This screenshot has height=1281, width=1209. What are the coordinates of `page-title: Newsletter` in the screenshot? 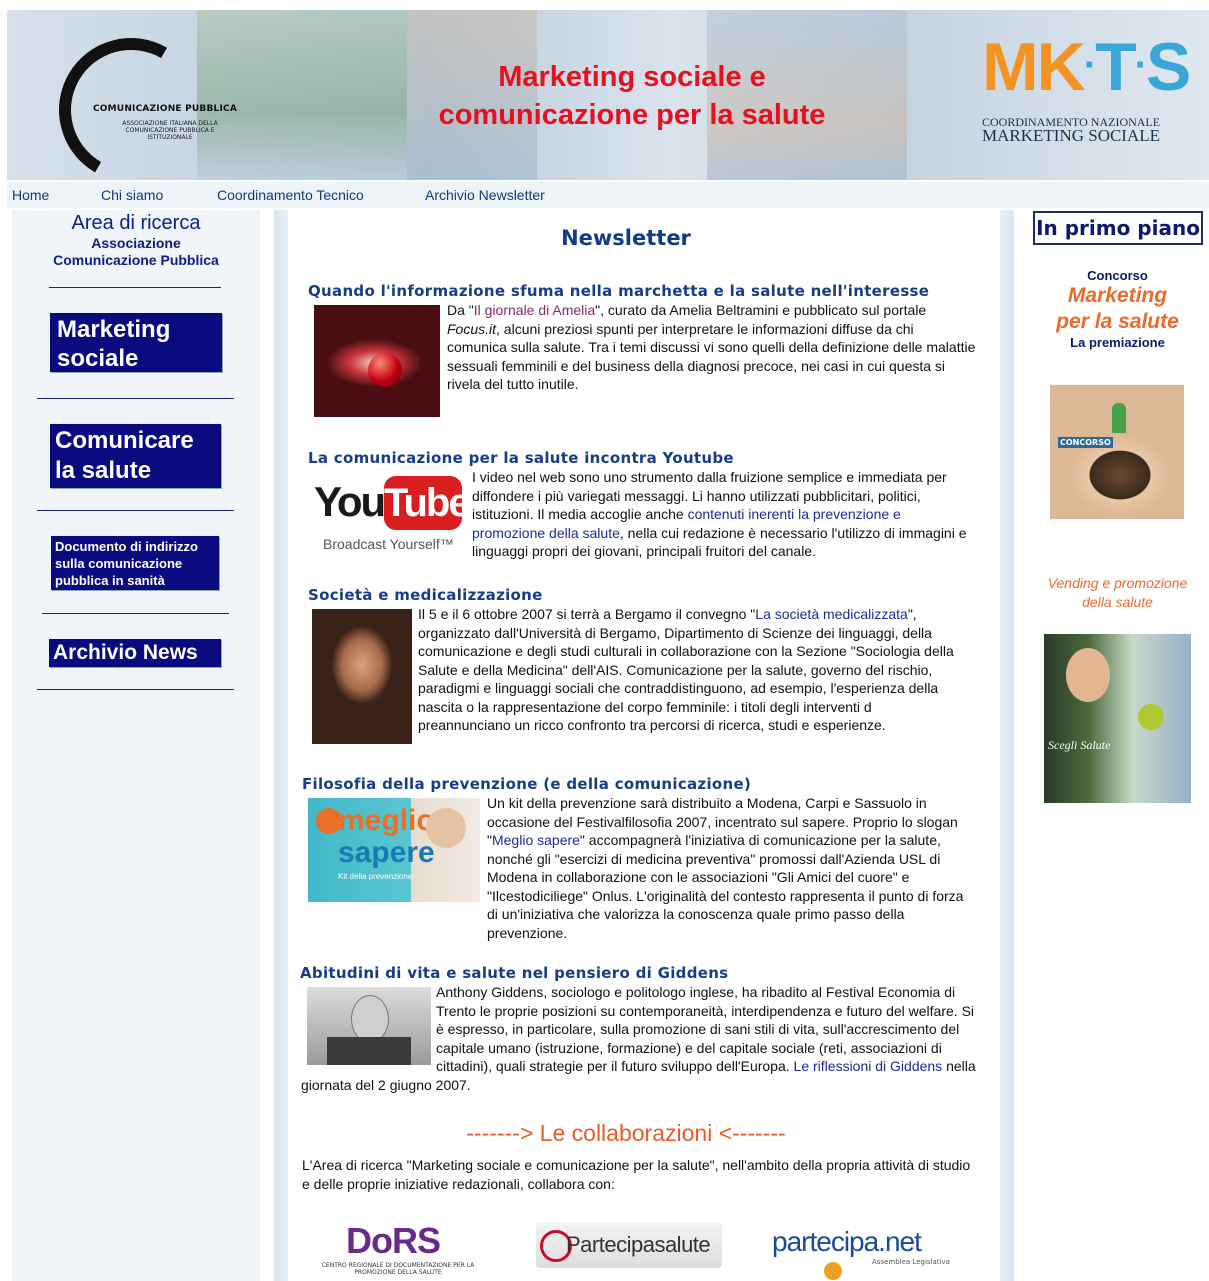 It's located at (626, 238).